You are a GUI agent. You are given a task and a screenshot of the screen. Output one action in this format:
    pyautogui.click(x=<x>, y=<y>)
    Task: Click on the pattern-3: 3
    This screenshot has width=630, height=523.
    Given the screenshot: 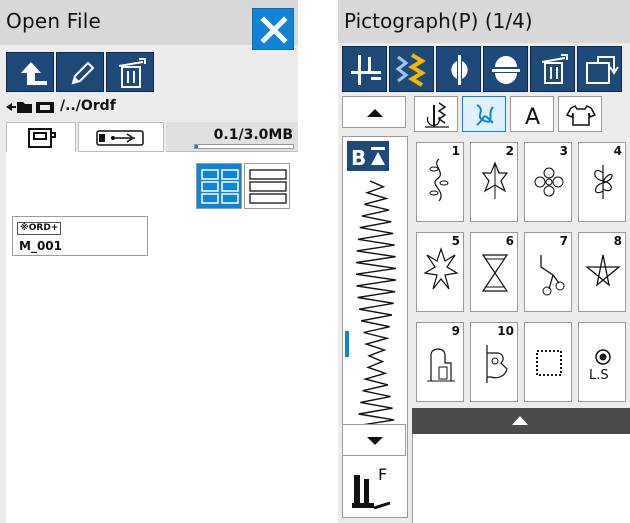 What is the action you would take?
    pyautogui.click(x=548, y=182)
    